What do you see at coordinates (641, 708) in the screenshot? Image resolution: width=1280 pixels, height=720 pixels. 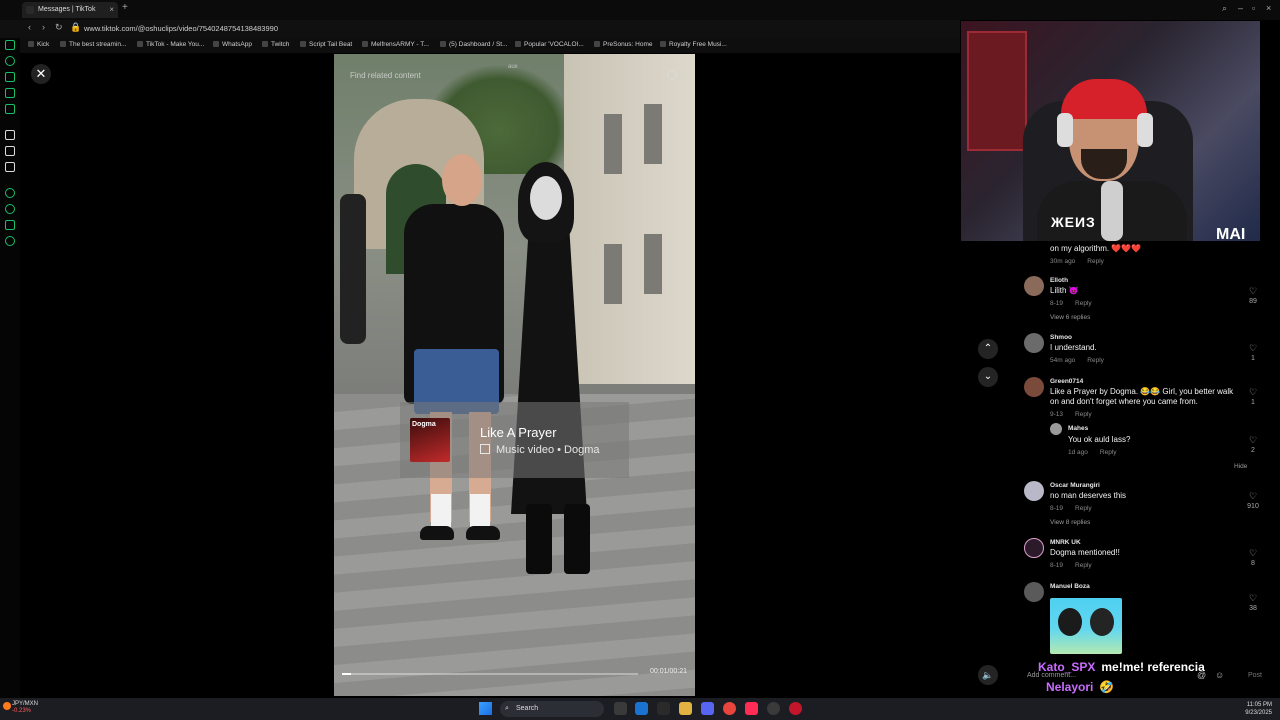 I see `outlook-icon` at bounding box center [641, 708].